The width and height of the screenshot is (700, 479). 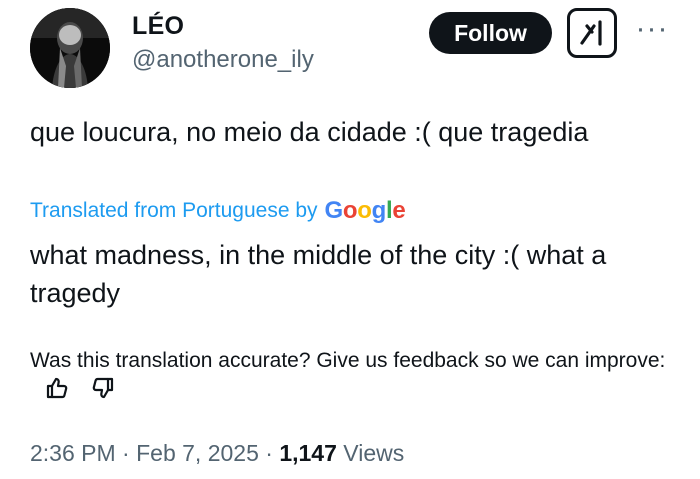 I want to click on grok-button, so click(x=592, y=33).